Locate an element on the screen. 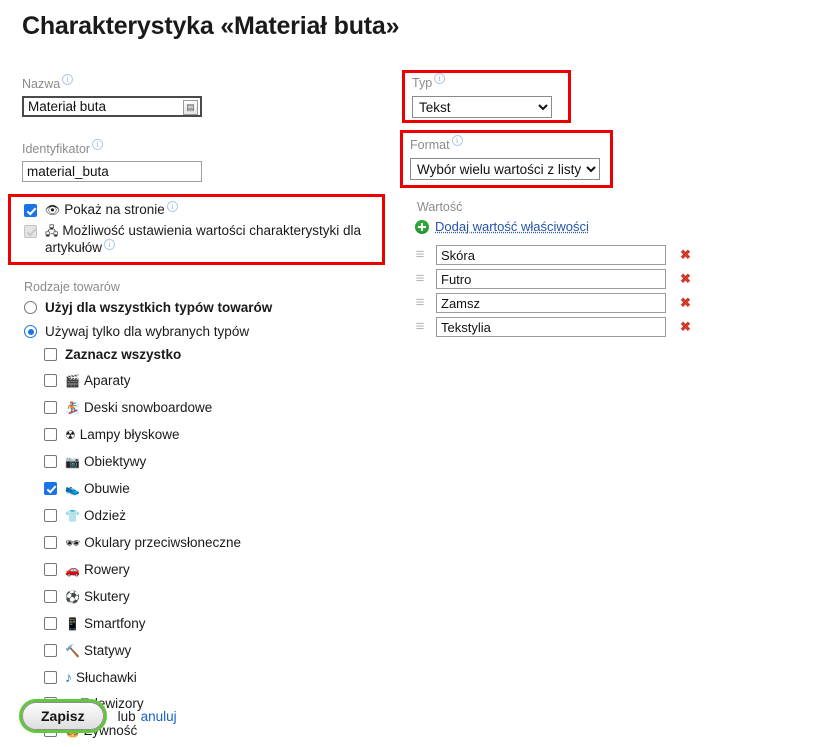 This screenshot has height=747, width=824. delete-value-icon-3: ✖ is located at coordinates (685, 327).